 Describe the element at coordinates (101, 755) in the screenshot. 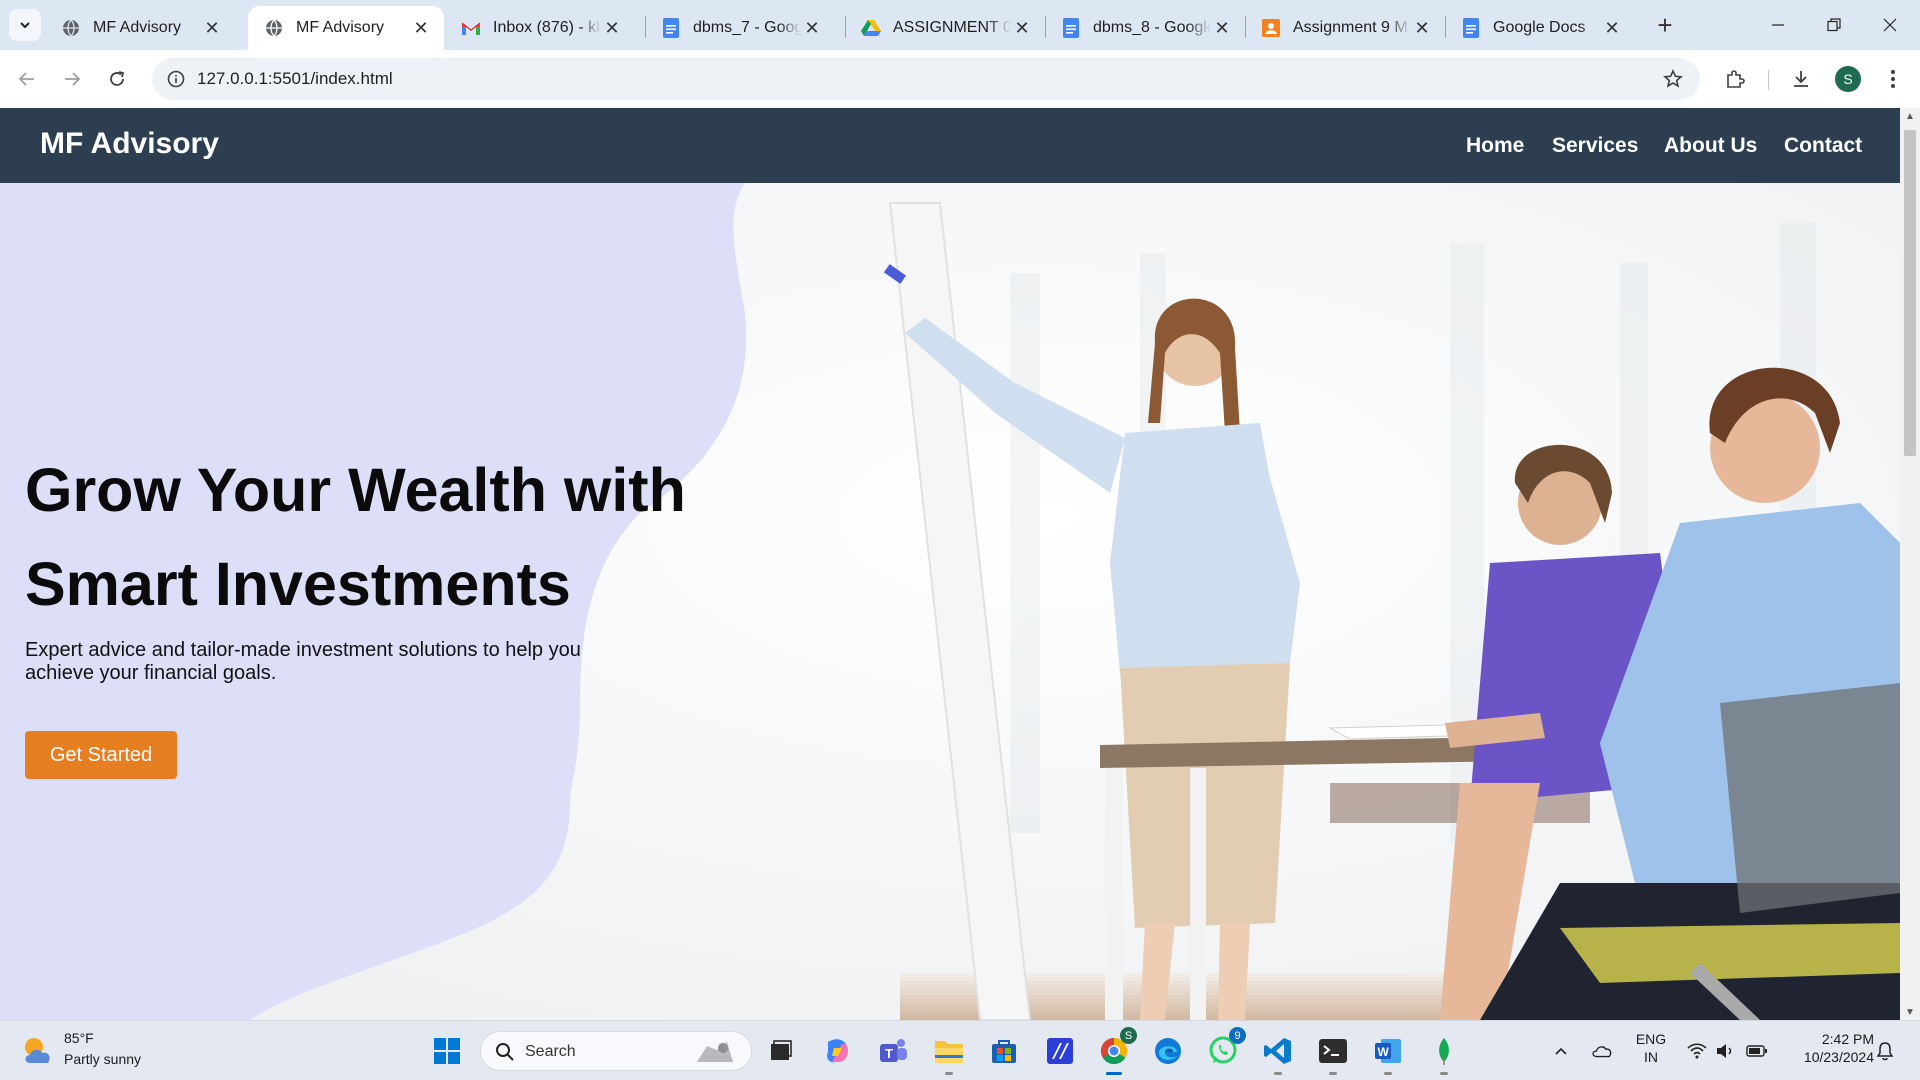

I see `get-started-button: Get Started` at that location.